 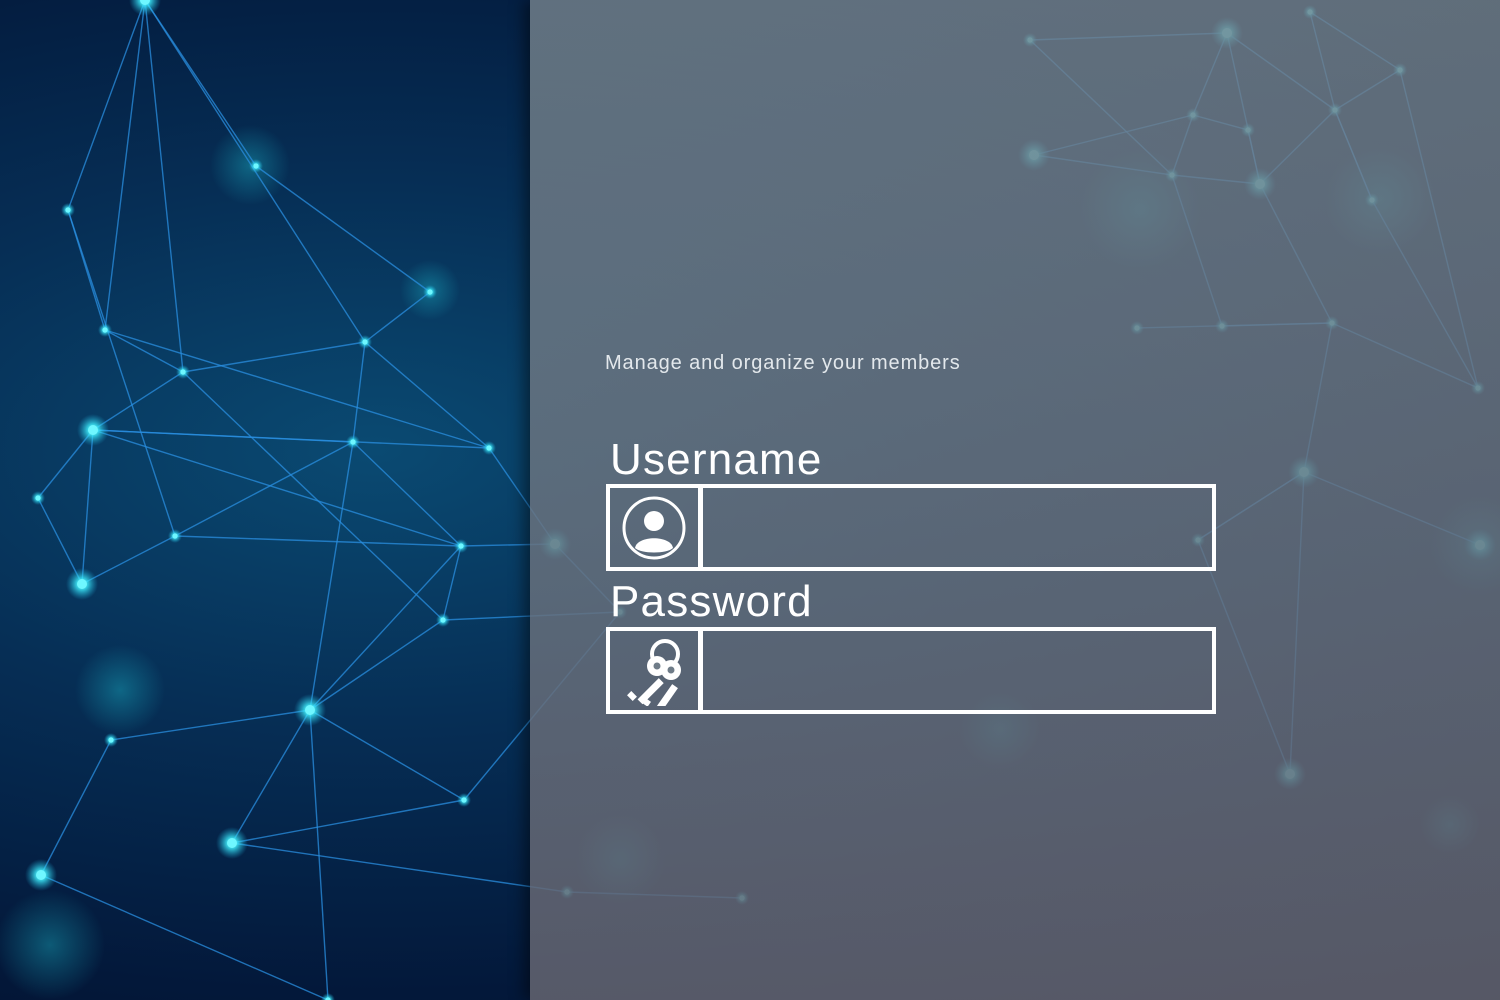 What do you see at coordinates (656, 527) in the screenshot?
I see `user-circle-icon` at bounding box center [656, 527].